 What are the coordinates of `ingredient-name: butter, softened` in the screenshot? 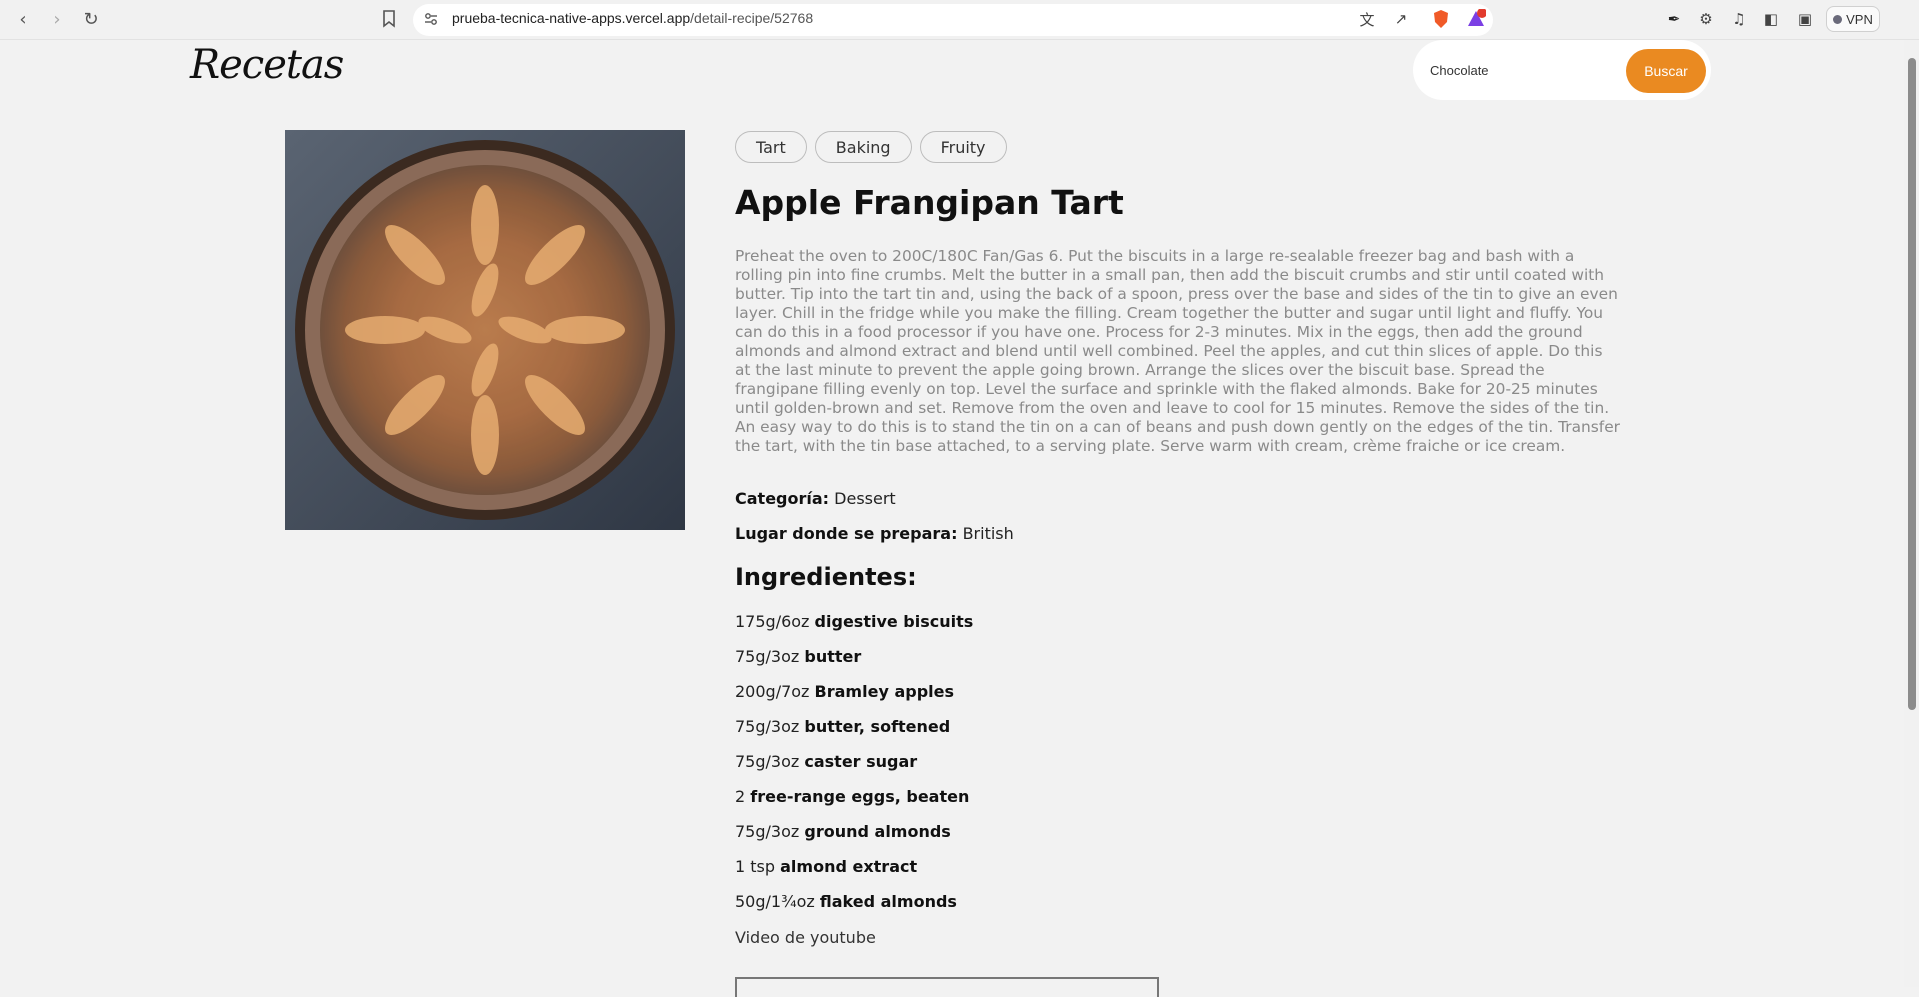 It's located at (877, 726).